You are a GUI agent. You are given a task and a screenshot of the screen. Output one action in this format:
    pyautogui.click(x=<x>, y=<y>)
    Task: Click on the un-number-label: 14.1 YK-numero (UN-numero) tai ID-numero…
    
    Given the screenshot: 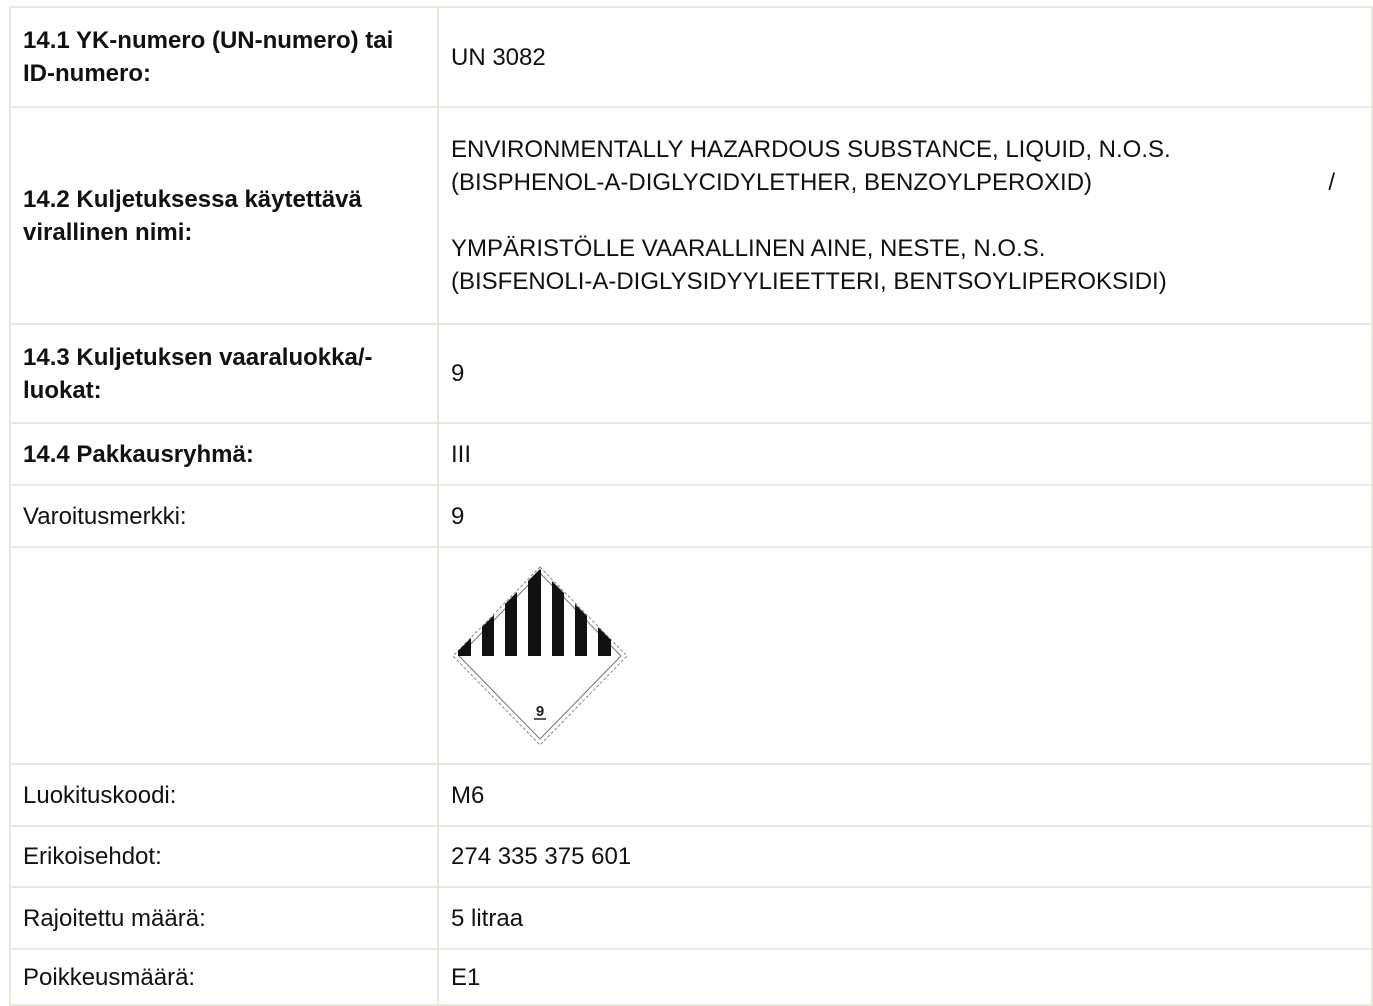 What is the action you would take?
    pyautogui.click(x=224, y=57)
    